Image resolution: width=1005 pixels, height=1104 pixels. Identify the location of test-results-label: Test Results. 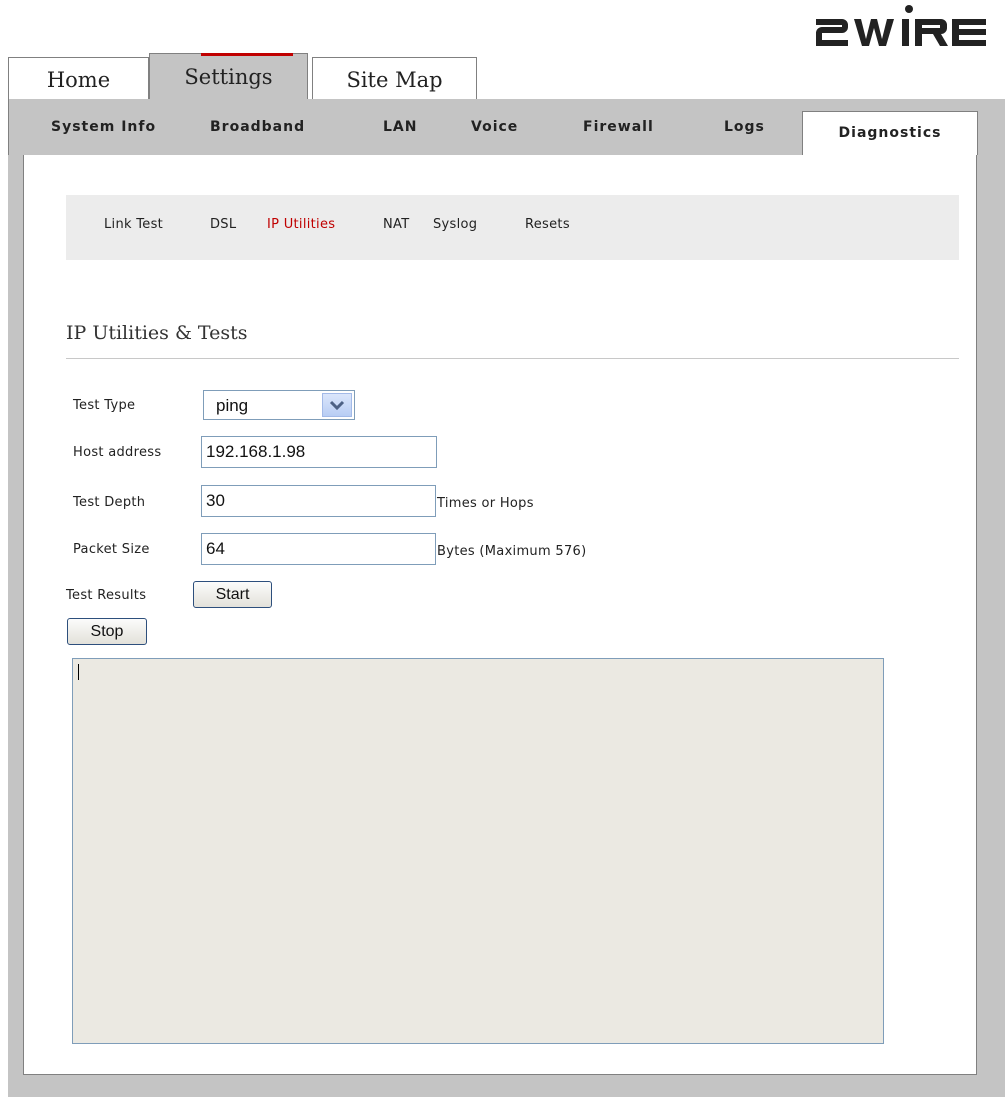
(106, 595).